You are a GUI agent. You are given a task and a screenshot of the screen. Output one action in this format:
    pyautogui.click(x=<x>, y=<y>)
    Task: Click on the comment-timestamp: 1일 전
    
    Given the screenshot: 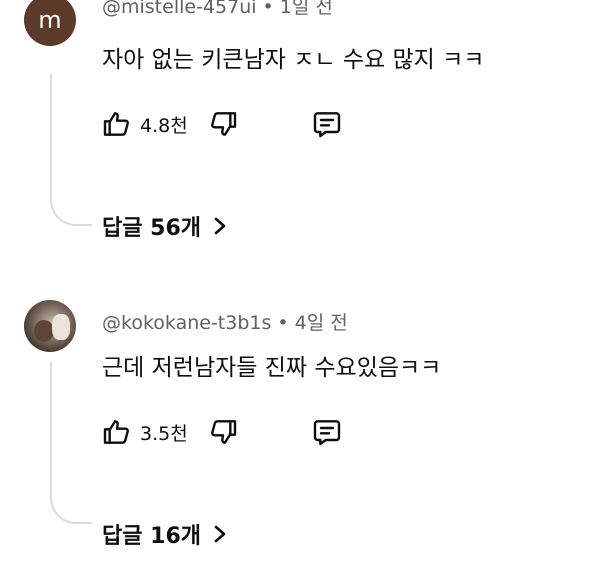 What is the action you would take?
    pyautogui.click(x=306, y=9)
    